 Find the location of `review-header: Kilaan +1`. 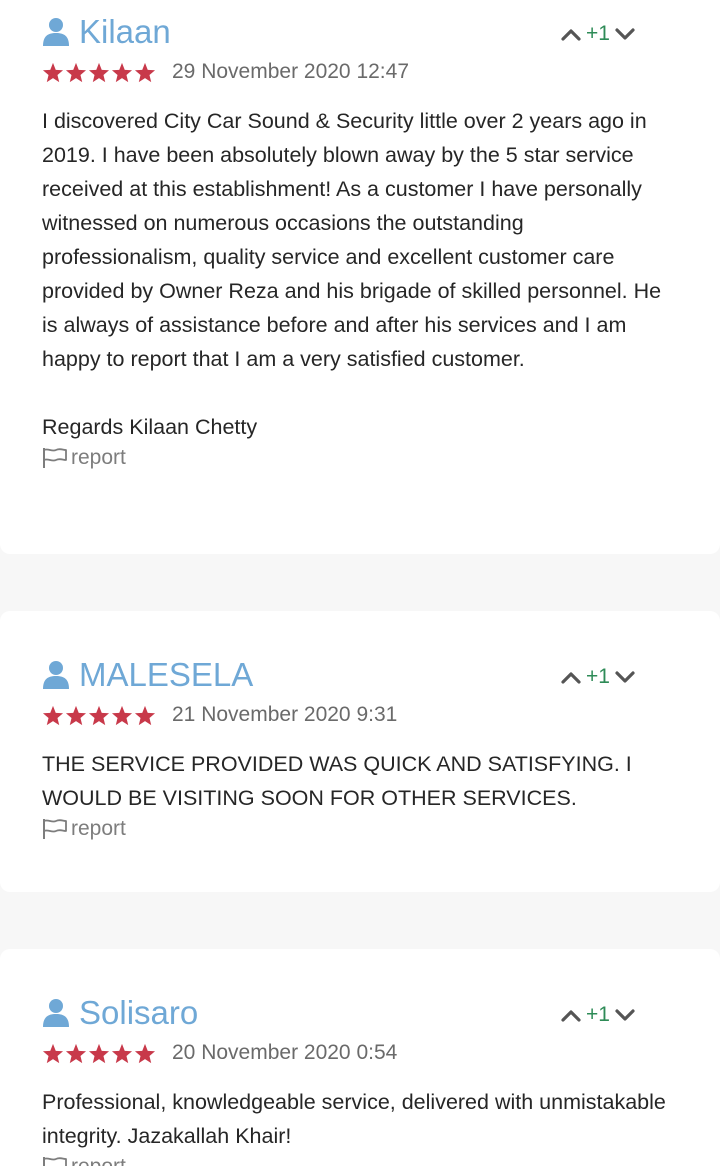

review-header: Kilaan +1 is located at coordinates (360, 34).